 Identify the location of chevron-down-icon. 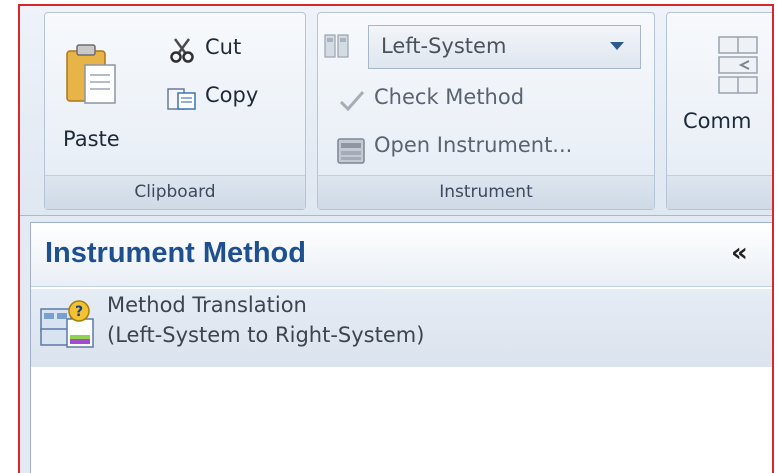
(617, 46).